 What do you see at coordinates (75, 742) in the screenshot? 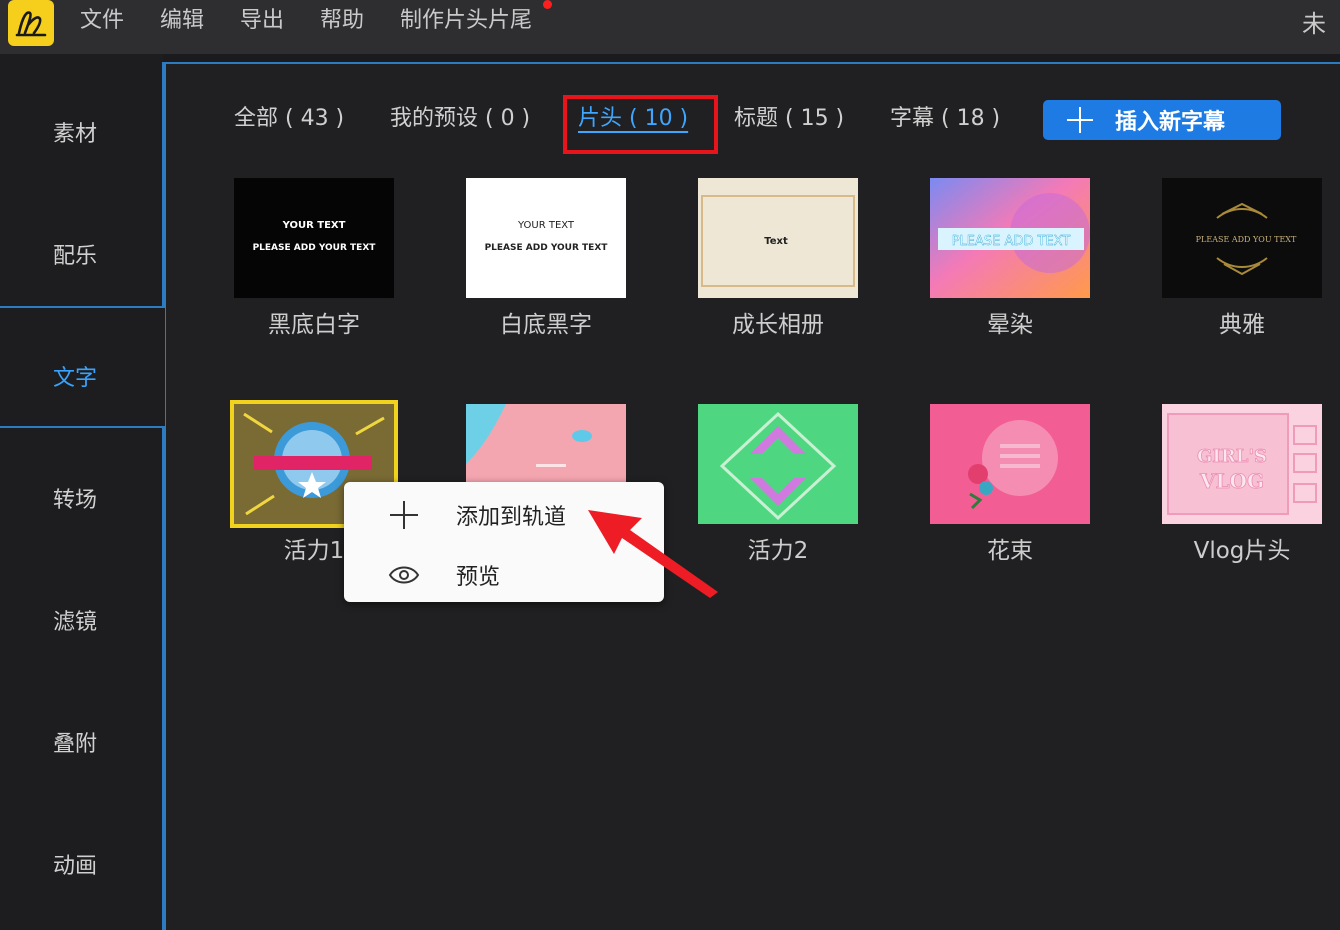
I see `sidebar-item-overlay: 叠附` at bounding box center [75, 742].